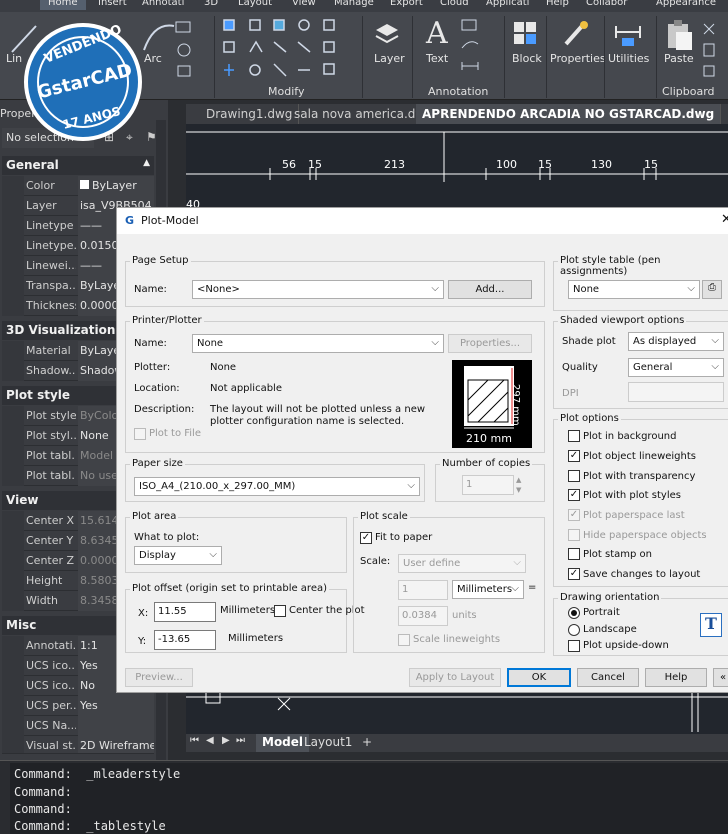  Describe the element at coordinates (454, 4) in the screenshot. I see `tab-cloud: Cloud` at that location.